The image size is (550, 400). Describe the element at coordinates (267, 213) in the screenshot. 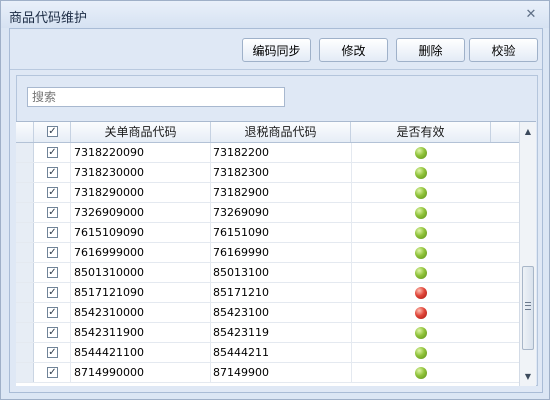

I see `table-row: ✓ 7326909000 73269090` at that location.